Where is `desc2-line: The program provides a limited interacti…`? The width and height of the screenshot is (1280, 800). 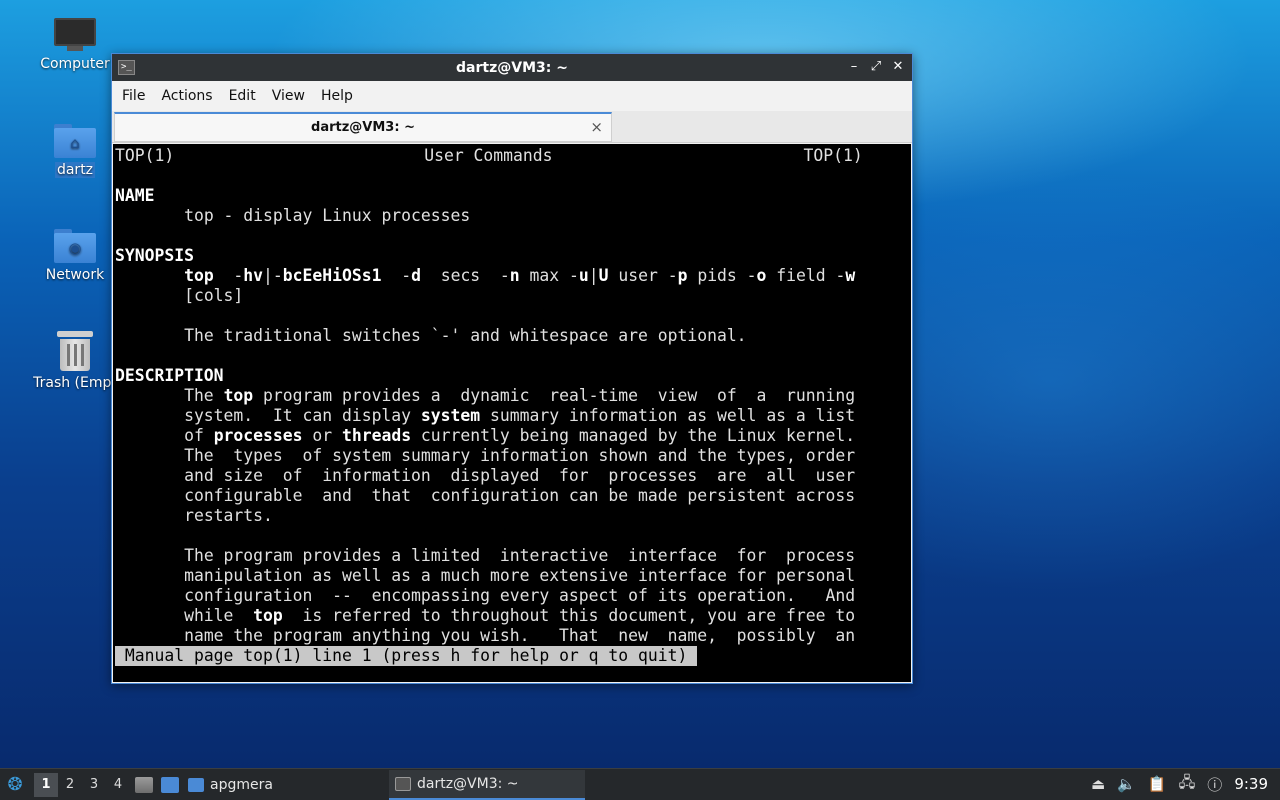
desc2-line: The program provides a limited interacti… is located at coordinates (520, 555).